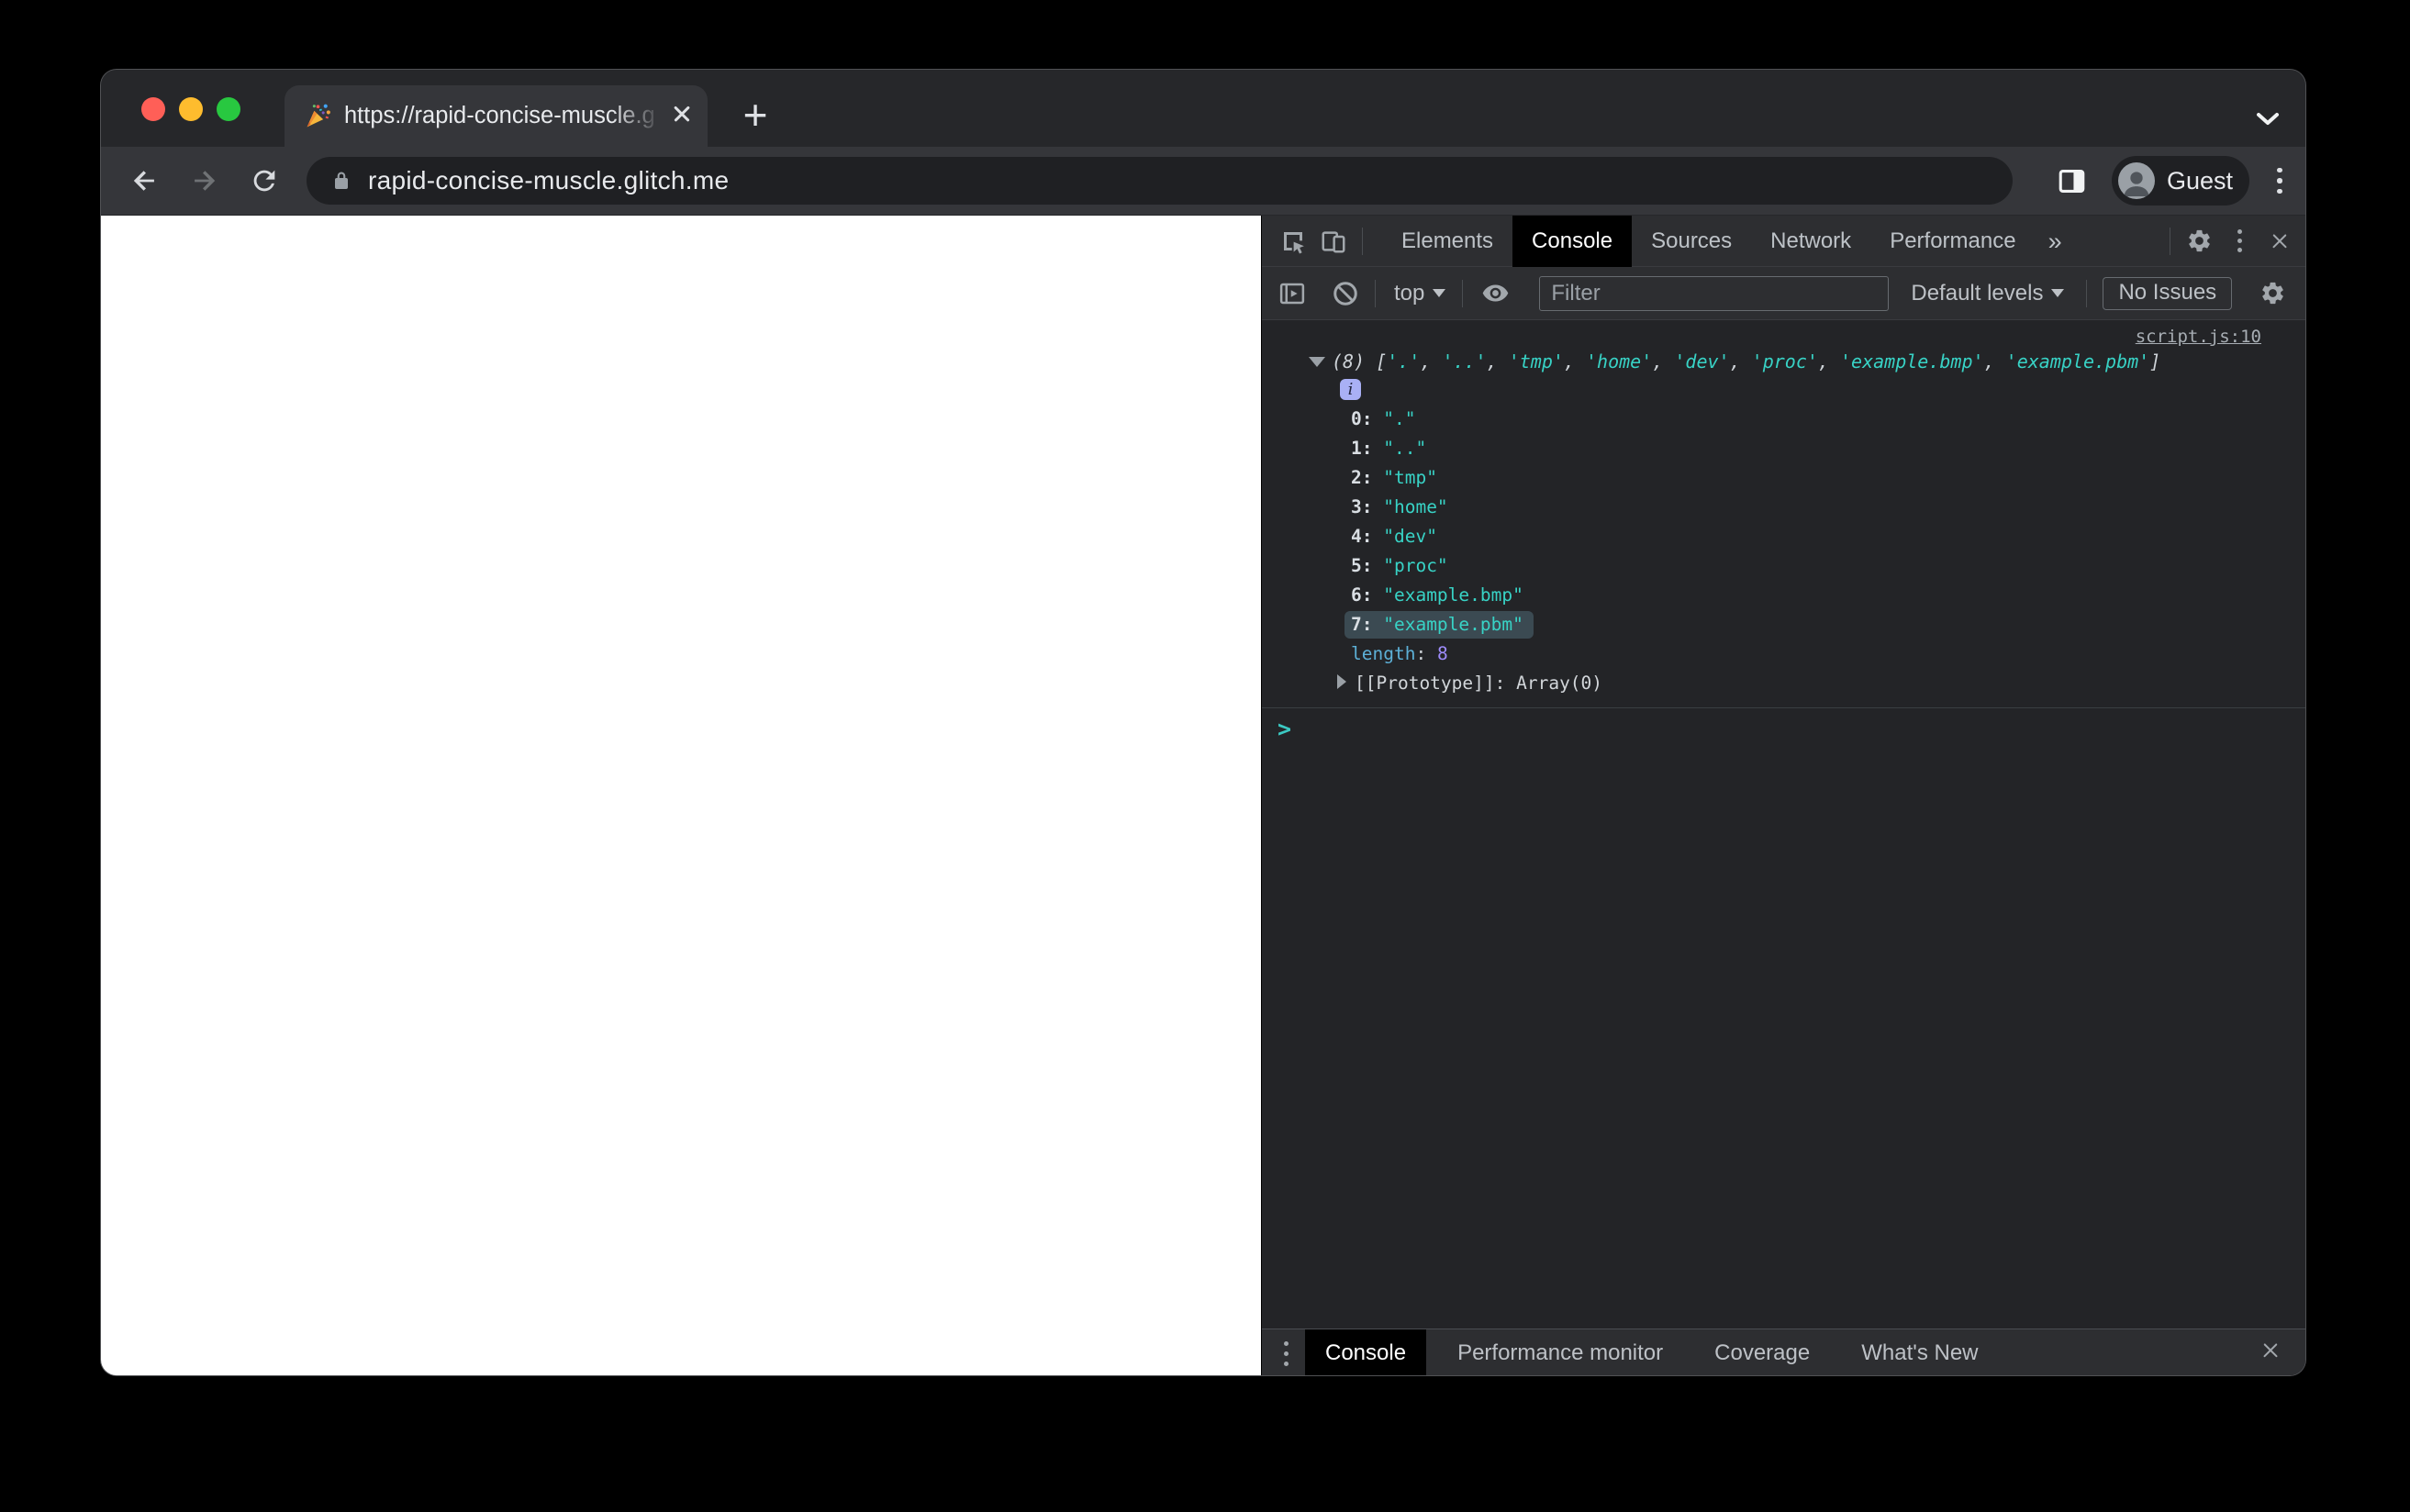 This screenshot has height=1512, width=2410. What do you see at coordinates (1362, 624) in the screenshot?
I see `array-item-index: 7:` at bounding box center [1362, 624].